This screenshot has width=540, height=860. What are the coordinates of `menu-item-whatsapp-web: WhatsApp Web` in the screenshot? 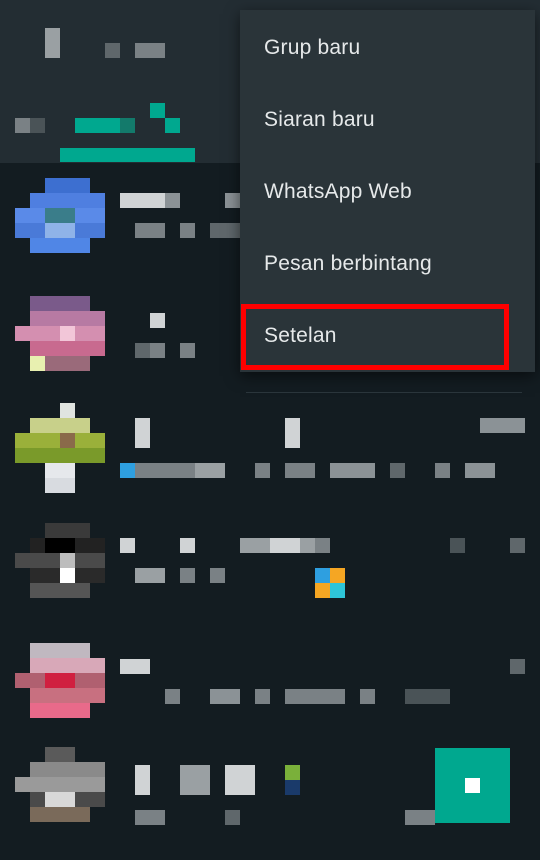 It's located at (387, 192).